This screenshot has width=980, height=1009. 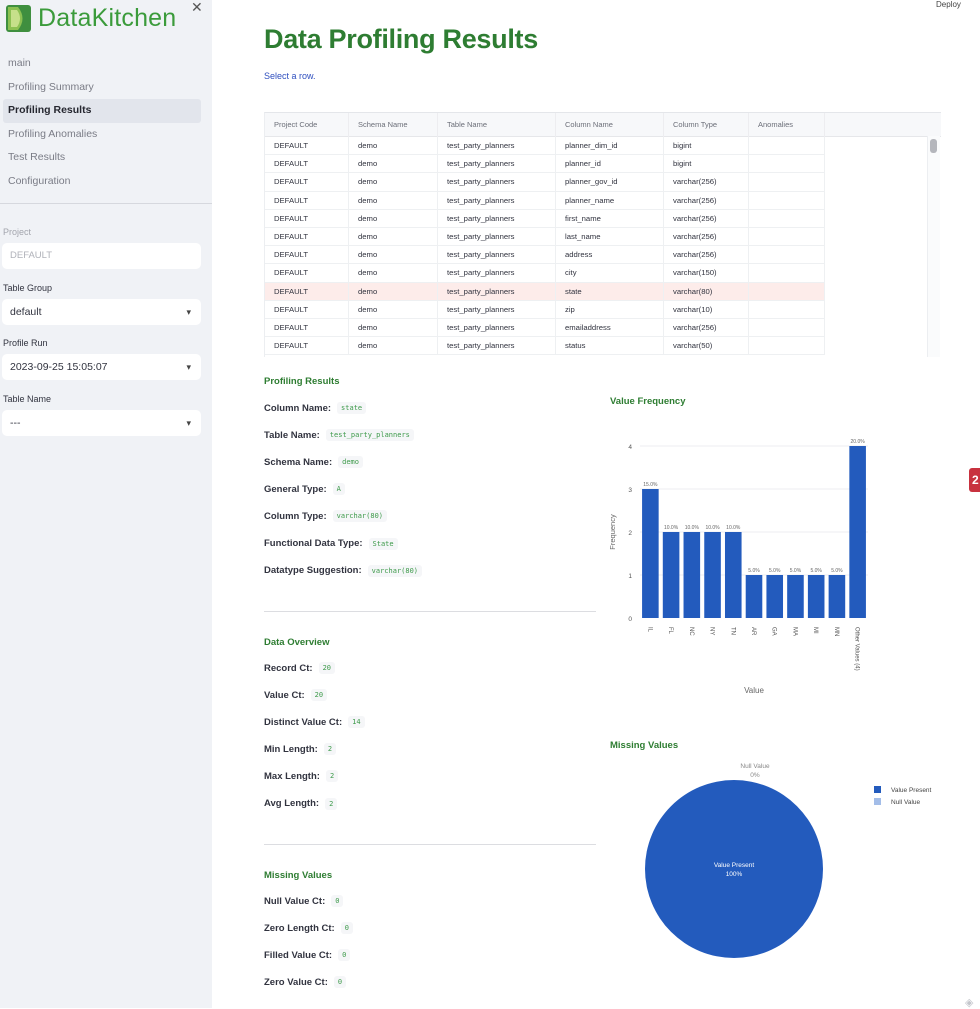 I want to click on table-name-value: ---, so click(x=15, y=423).